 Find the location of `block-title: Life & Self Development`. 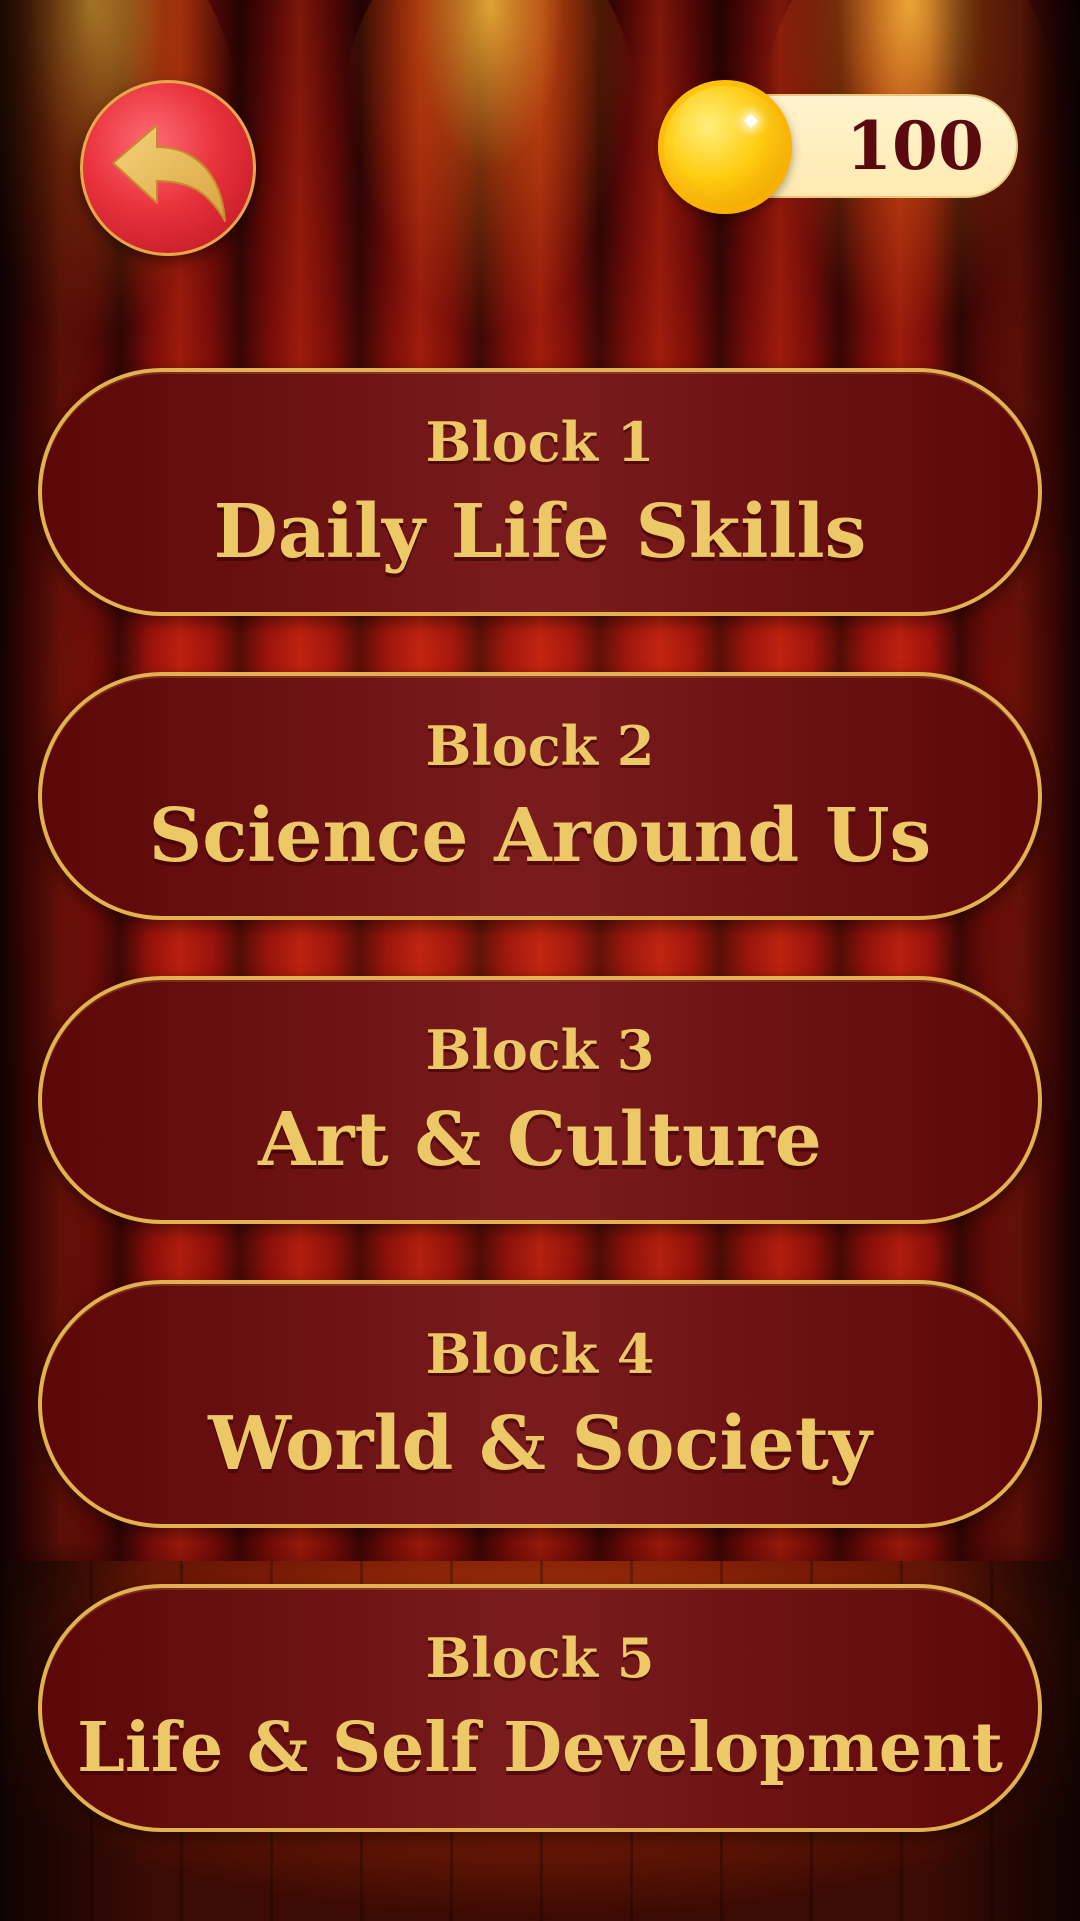

block-title: Life & Self Development is located at coordinates (540, 1748).